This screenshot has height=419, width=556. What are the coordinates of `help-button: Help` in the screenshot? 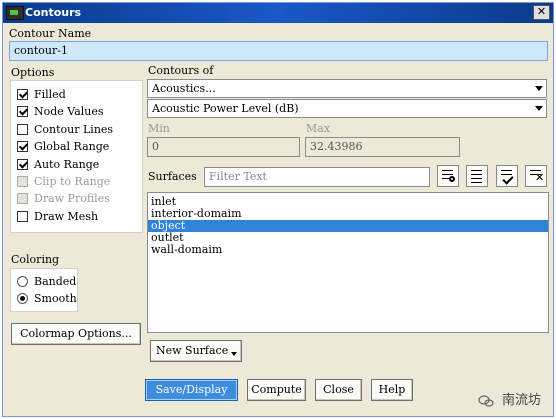 It's located at (392, 390).